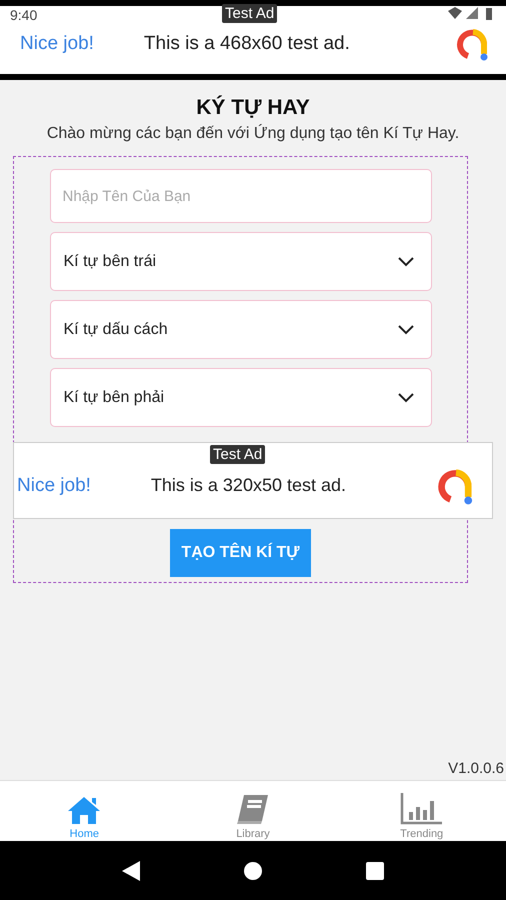 The image size is (506, 900). What do you see at coordinates (241, 196) in the screenshot?
I see `name-input-field: Nhập Tên Của Bạn` at bounding box center [241, 196].